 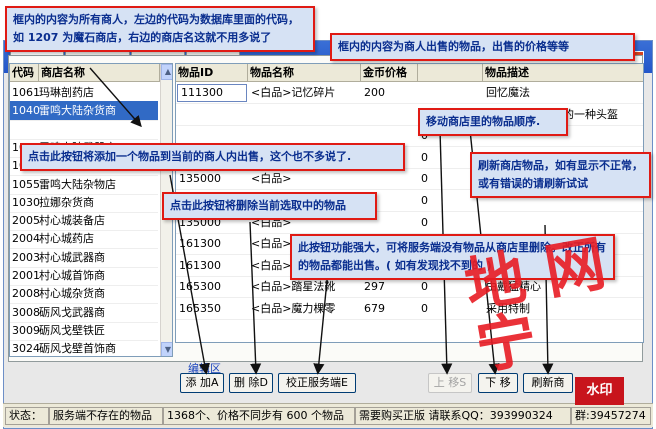 I want to click on item-price: 679, so click(x=374, y=308).